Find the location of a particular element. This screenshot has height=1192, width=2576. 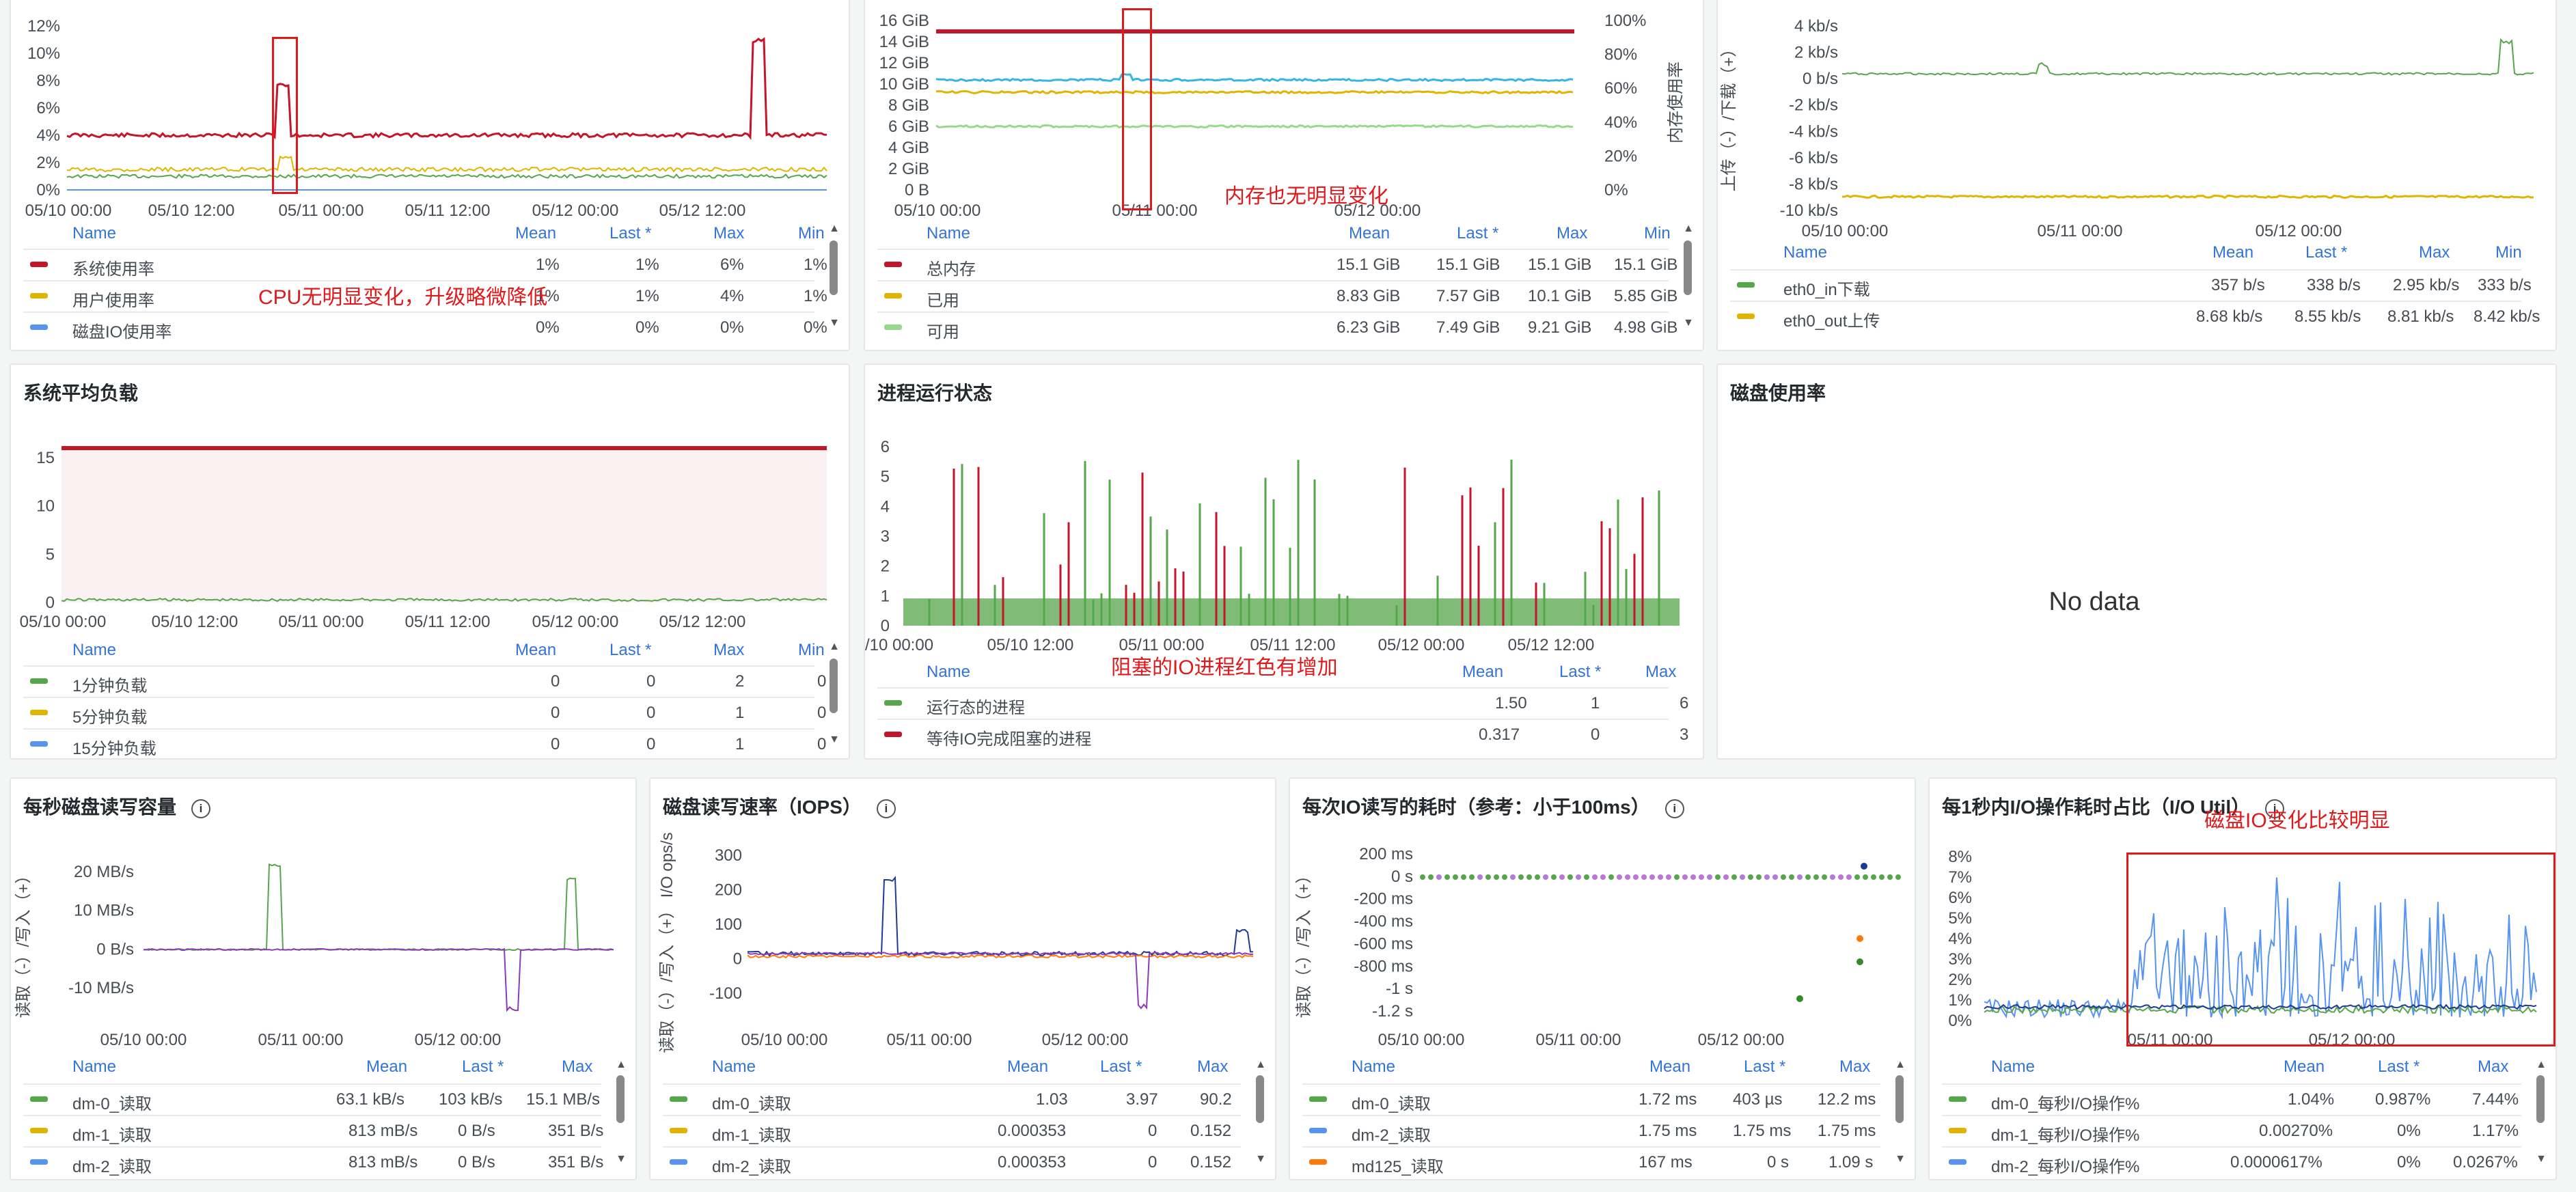

y-tick-label: 10 GiB is located at coordinates (904, 84).